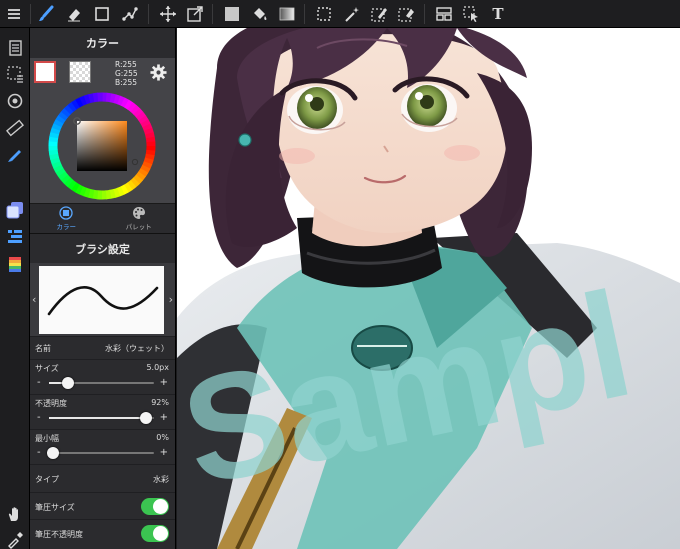 This screenshot has width=680, height=549. Describe the element at coordinates (161, 479) in the screenshot. I see `brush-type-value: 水彩` at that location.